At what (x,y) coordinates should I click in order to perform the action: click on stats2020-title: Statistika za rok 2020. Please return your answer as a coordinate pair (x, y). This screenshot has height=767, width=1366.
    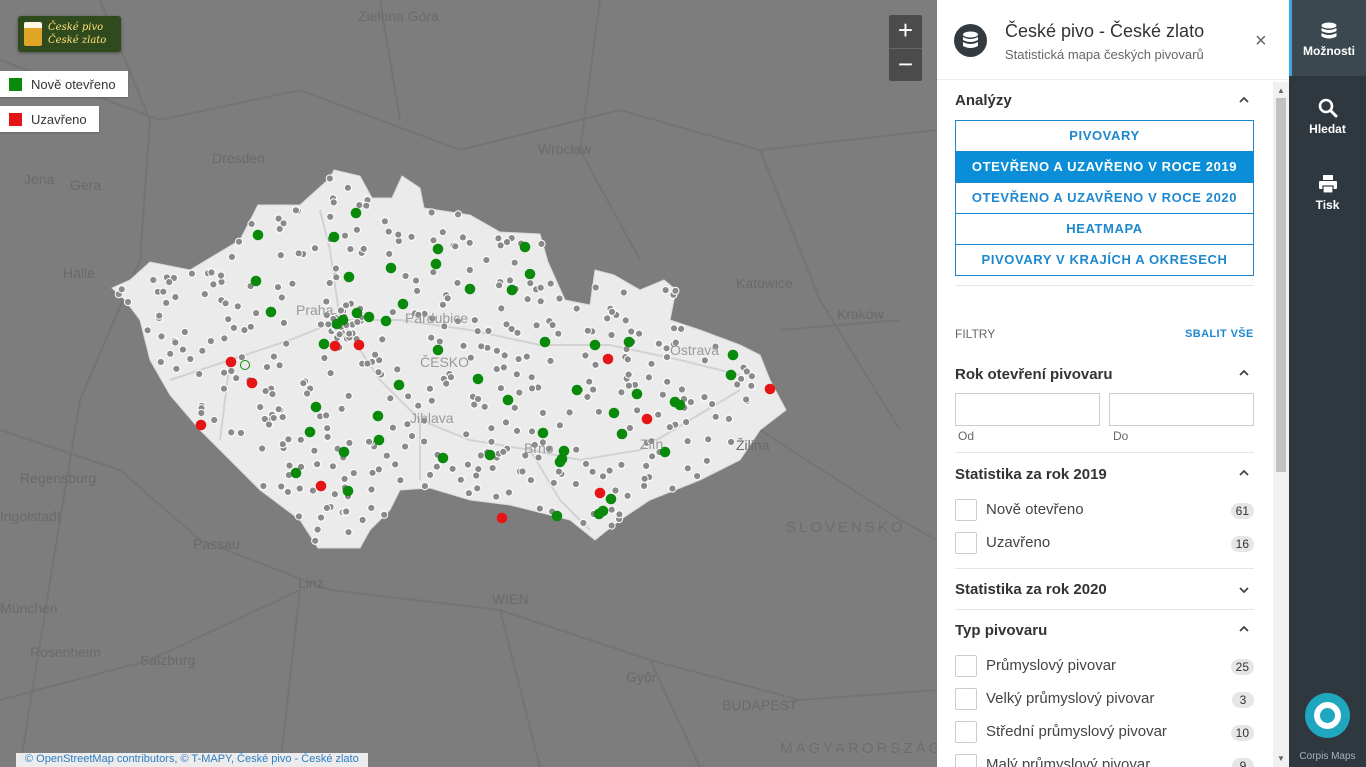
    Looking at the image, I should click on (1031, 589).